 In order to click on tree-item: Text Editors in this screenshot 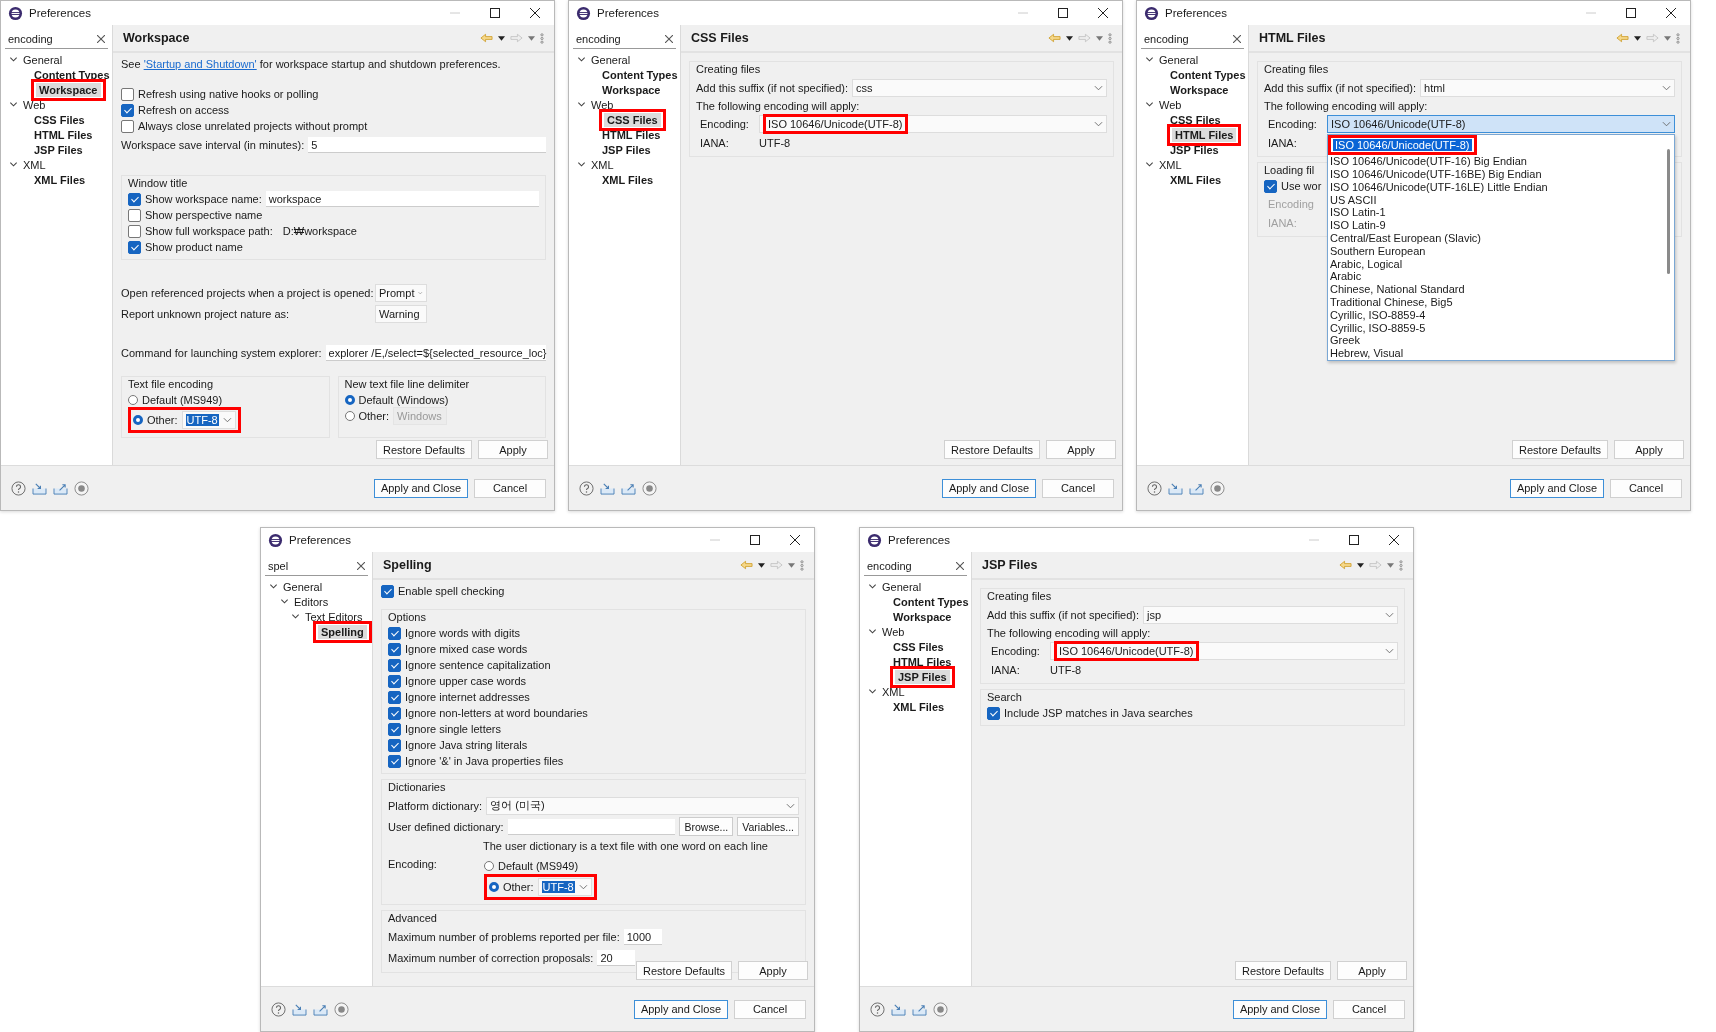, I will do `click(334, 616)`.